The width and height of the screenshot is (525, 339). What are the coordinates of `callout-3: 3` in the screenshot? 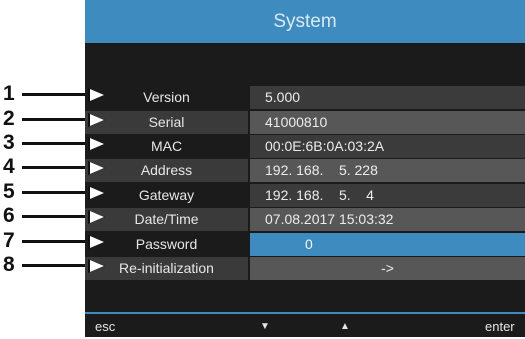 It's located at (46, 143).